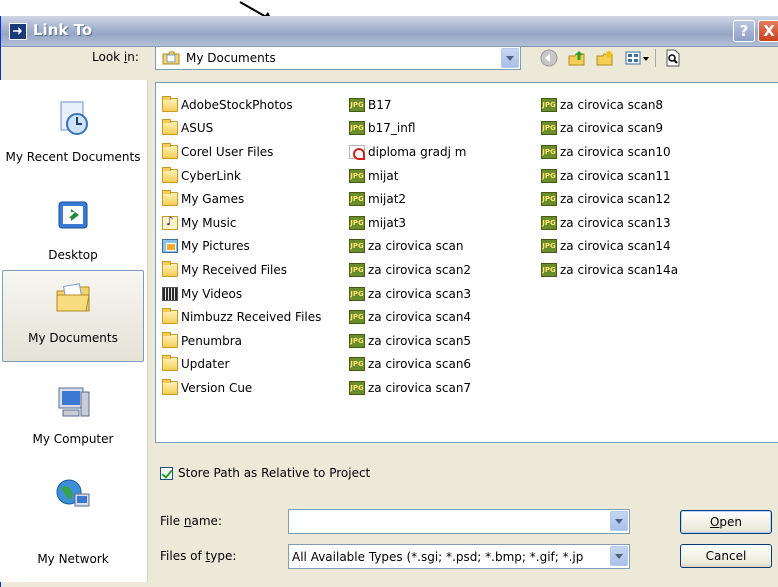 Image resolution: width=778 pixels, height=587 pixels. I want to click on file-name-text: My Received Files, so click(234, 269).